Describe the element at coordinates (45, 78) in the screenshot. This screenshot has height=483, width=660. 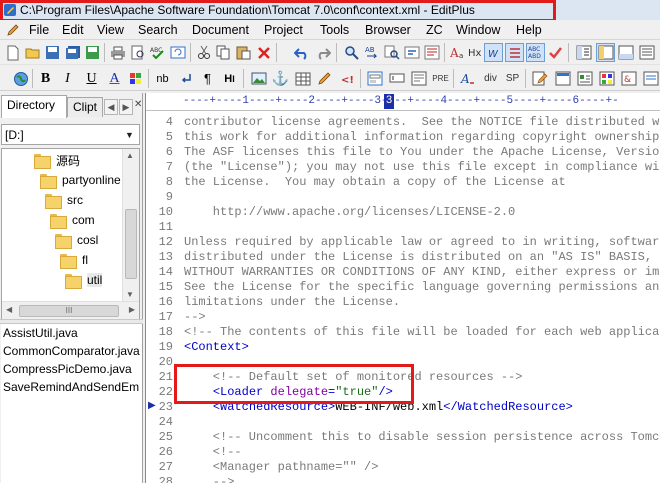
I see `bold-button: B` at that location.